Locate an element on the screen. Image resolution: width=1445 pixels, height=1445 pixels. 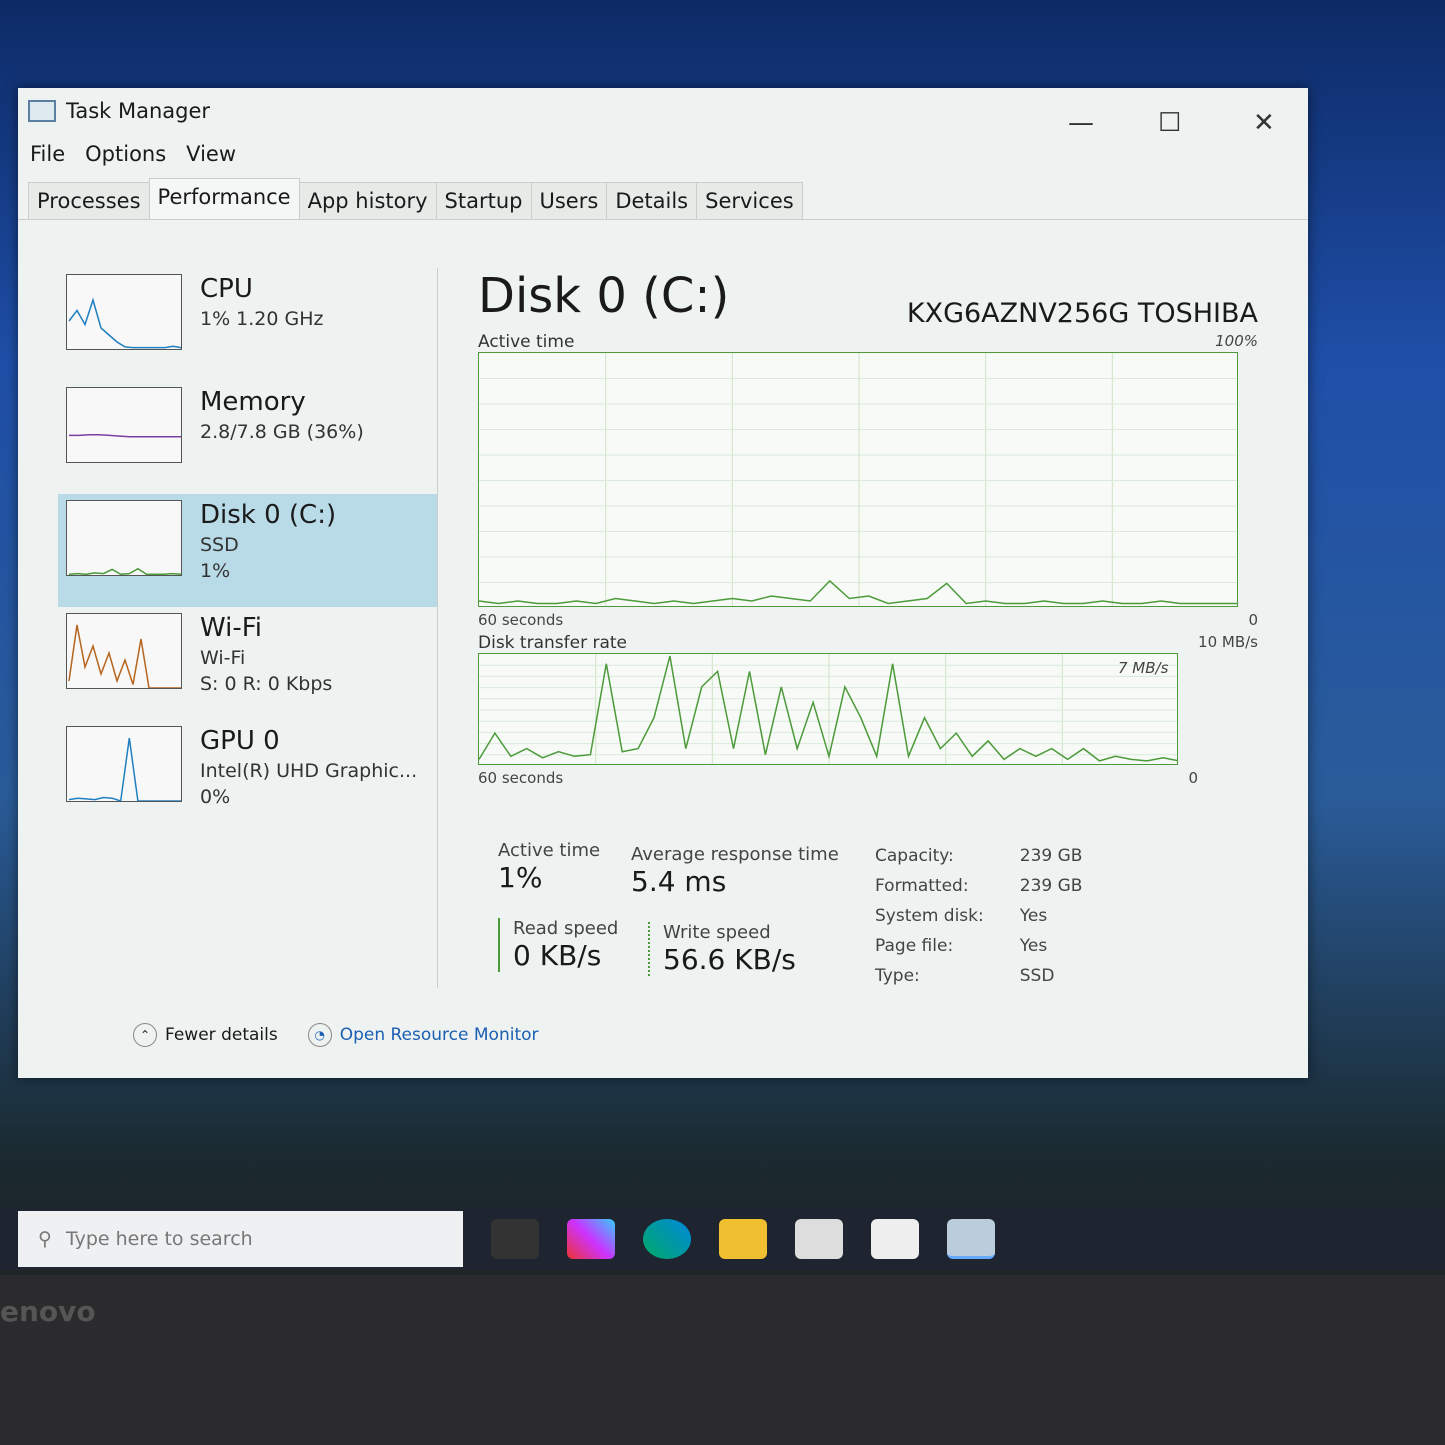
tab-processes: Processes is located at coordinates (89, 200).